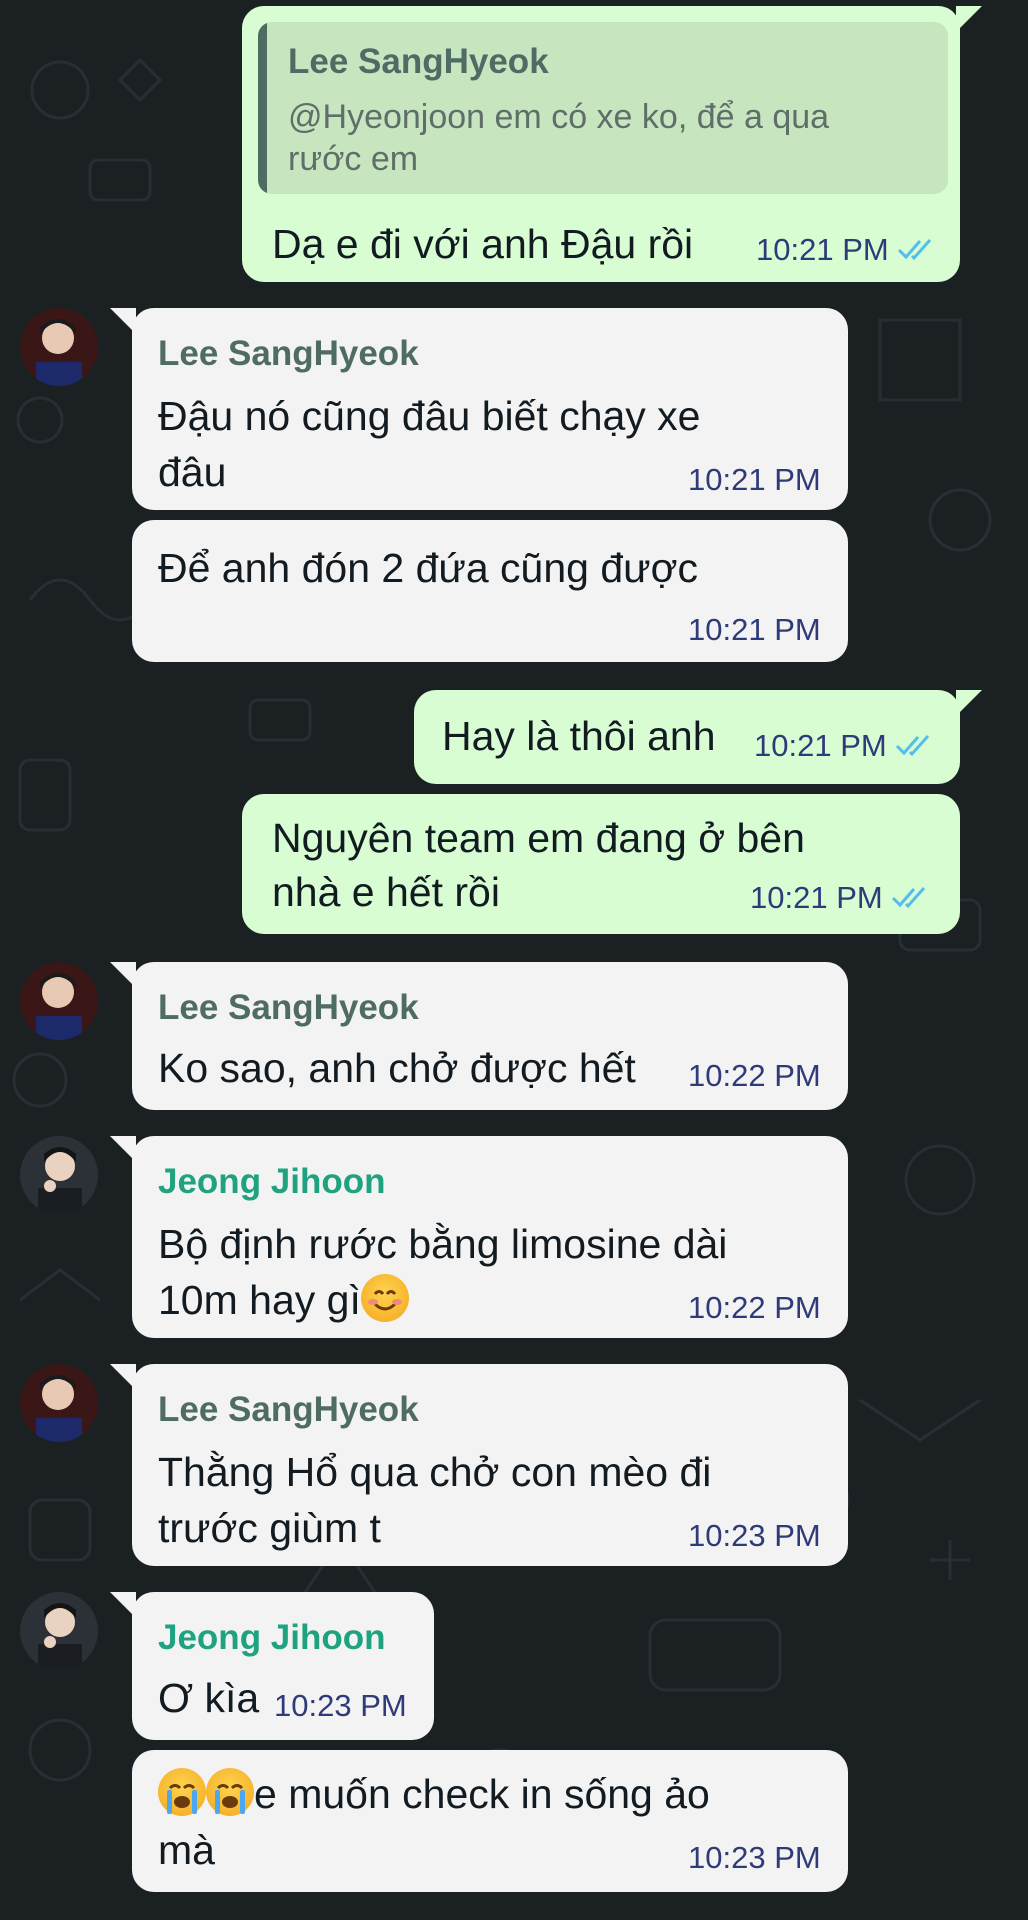 The image size is (1028, 1920). I want to click on message-text-line: Nguyên team em đang ở bên, so click(538, 838).